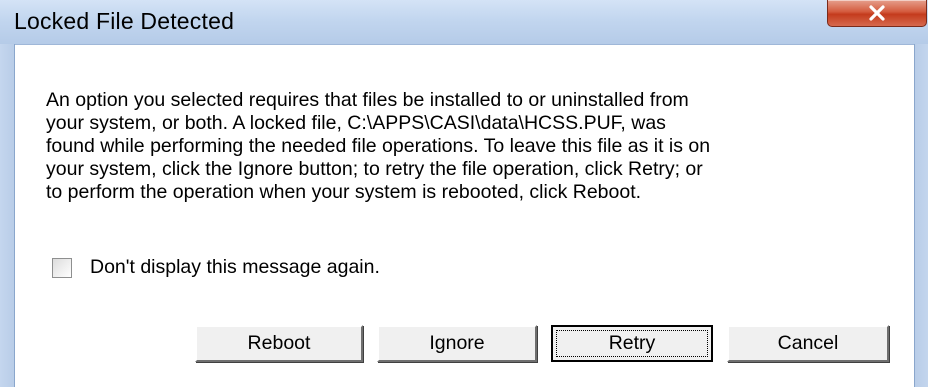 The image size is (928, 387). I want to click on ignore-button: Ignore, so click(457, 343).